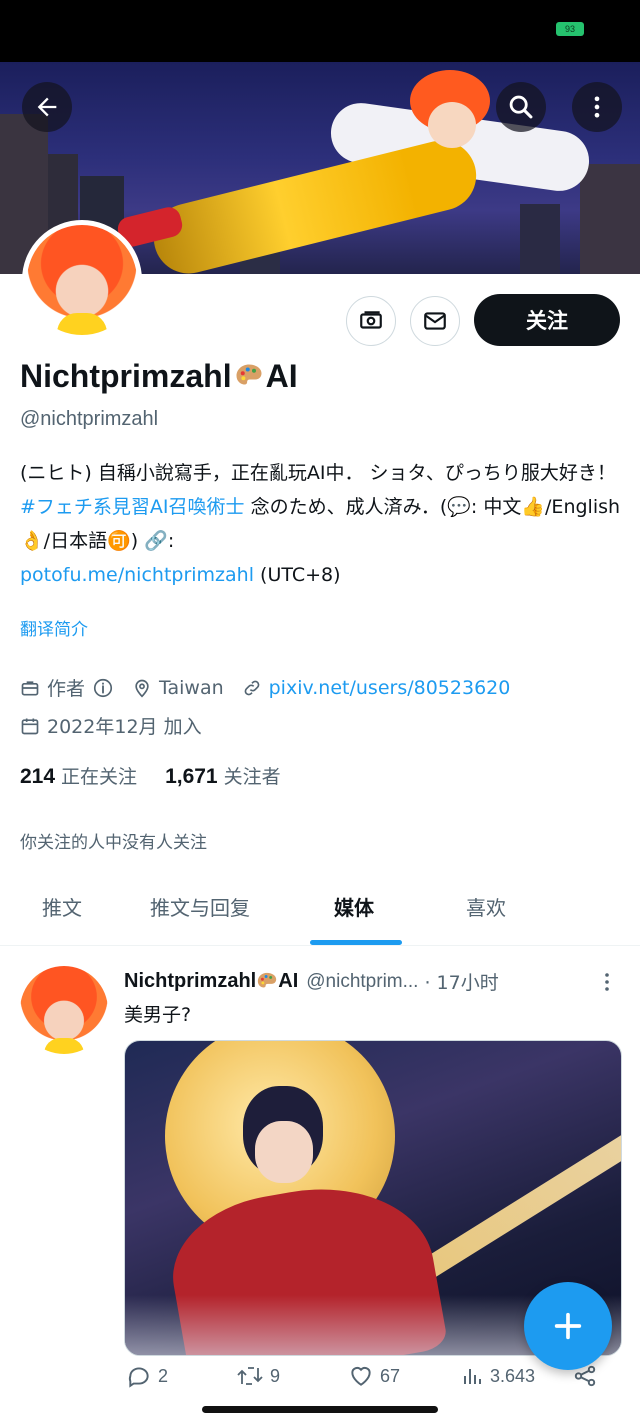  What do you see at coordinates (171, 541) in the screenshot?
I see `bio-text: :` at bounding box center [171, 541].